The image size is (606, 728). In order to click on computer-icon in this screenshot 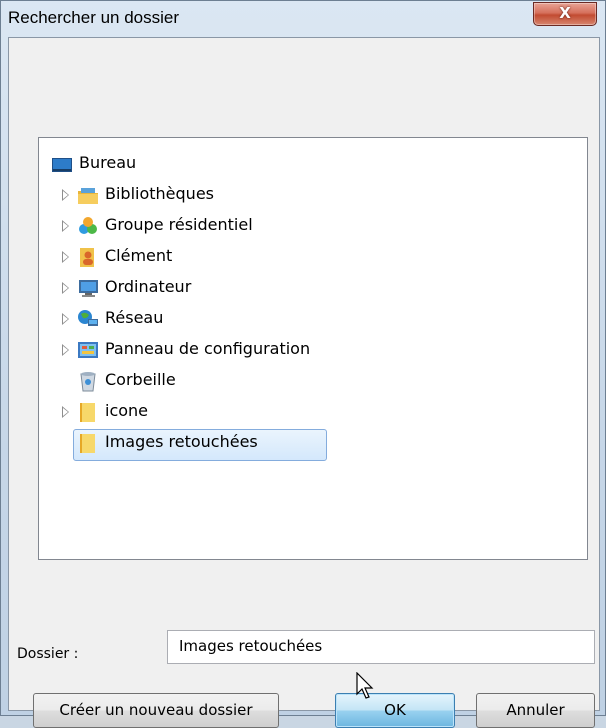, I will do `click(88, 288)`.